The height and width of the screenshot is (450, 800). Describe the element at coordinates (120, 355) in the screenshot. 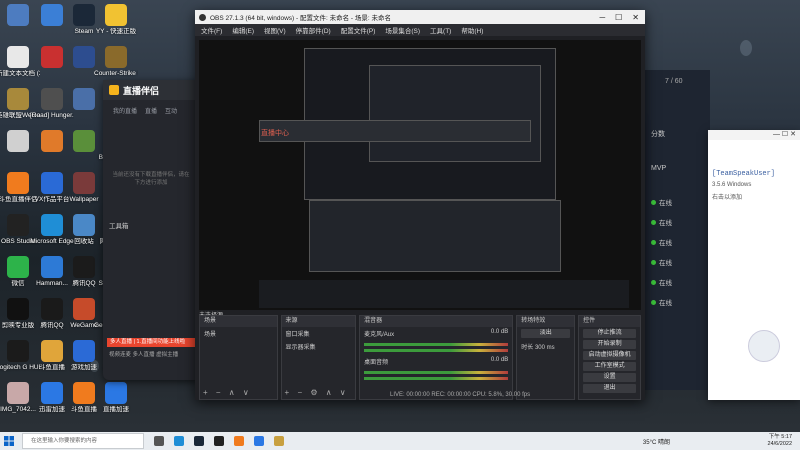

I see `tool-item: 视频连麦` at that location.